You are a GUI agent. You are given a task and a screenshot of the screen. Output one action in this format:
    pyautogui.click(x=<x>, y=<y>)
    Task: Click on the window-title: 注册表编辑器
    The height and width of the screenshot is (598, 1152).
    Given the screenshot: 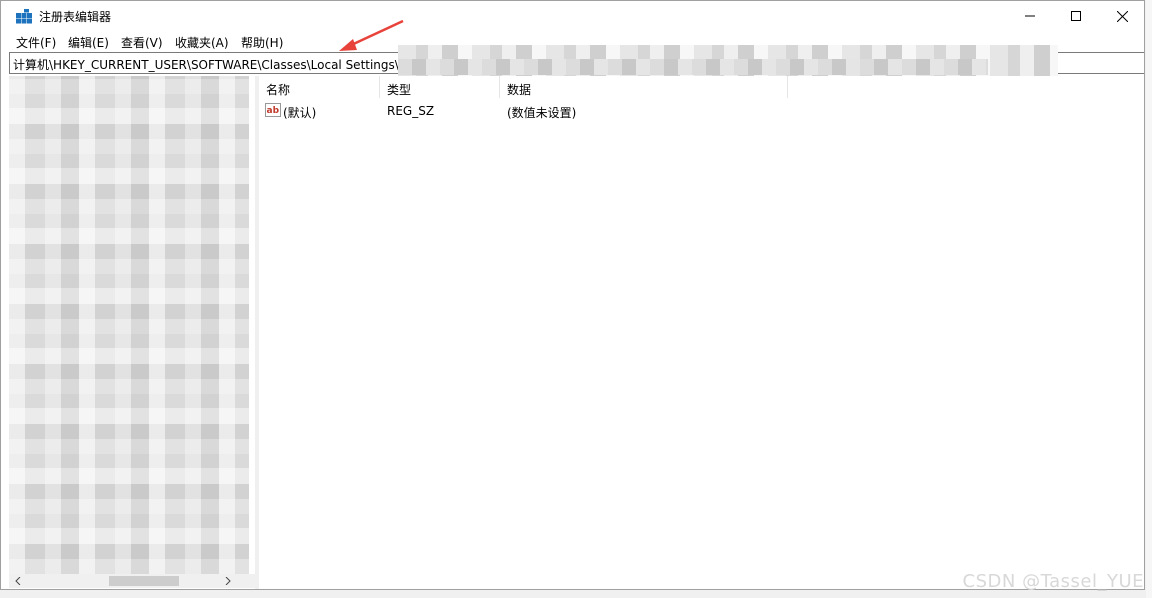 What is the action you would take?
    pyautogui.click(x=75, y=17)
    